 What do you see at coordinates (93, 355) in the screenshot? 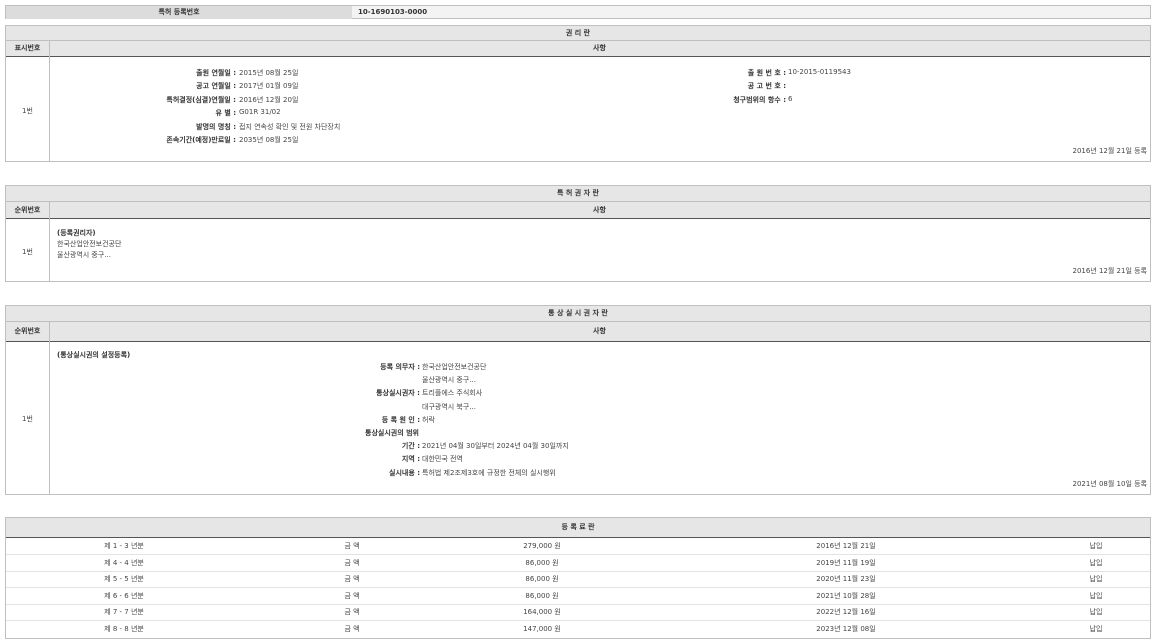
I see `license-heading: (통상실시권의 설정등록)` at bounding box center [93, 355].